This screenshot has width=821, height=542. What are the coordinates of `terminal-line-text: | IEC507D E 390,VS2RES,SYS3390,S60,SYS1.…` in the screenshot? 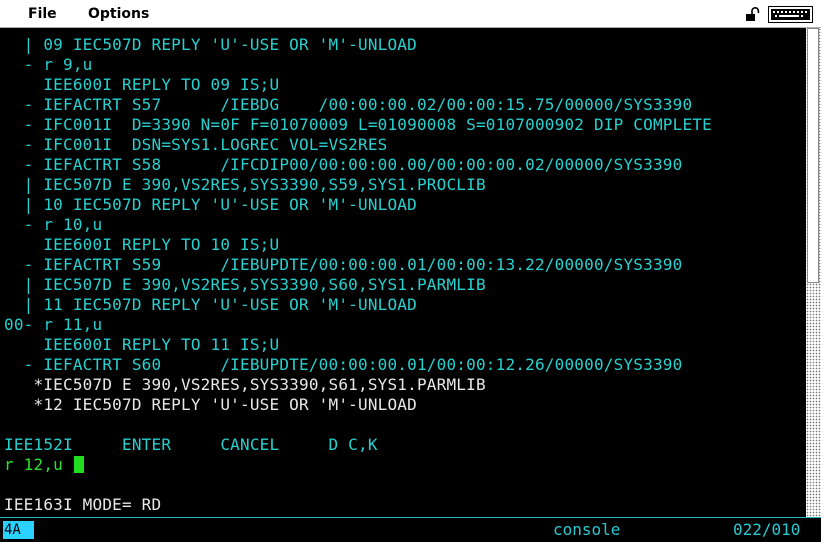 It's located at (245, 284).